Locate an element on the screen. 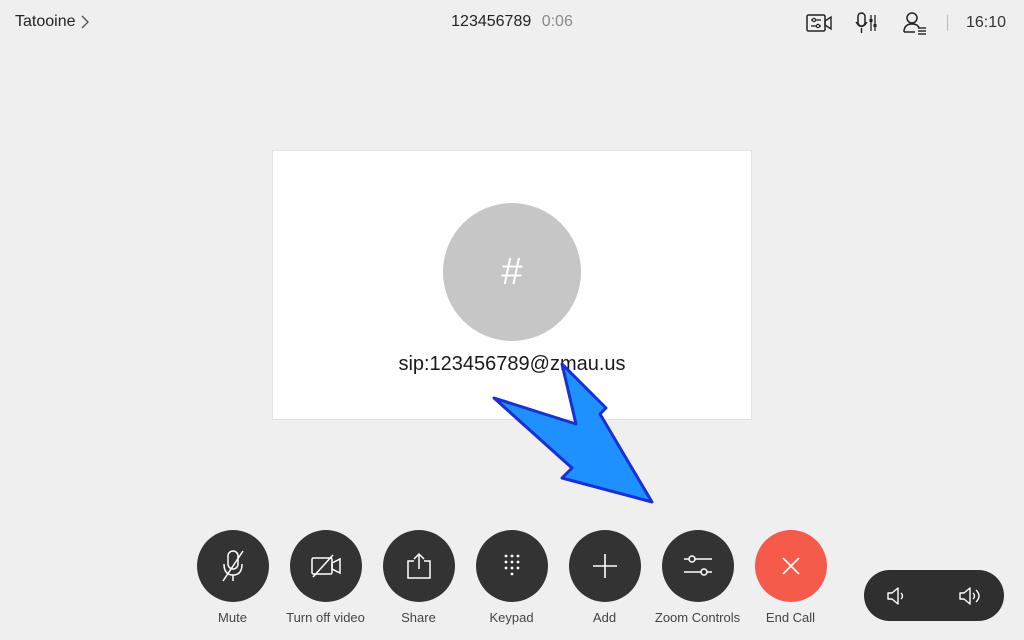 Image resolution: width=1024 pixels, height=640 pixels. zoom-controls-button-circle is located at coordinates (697, 566).